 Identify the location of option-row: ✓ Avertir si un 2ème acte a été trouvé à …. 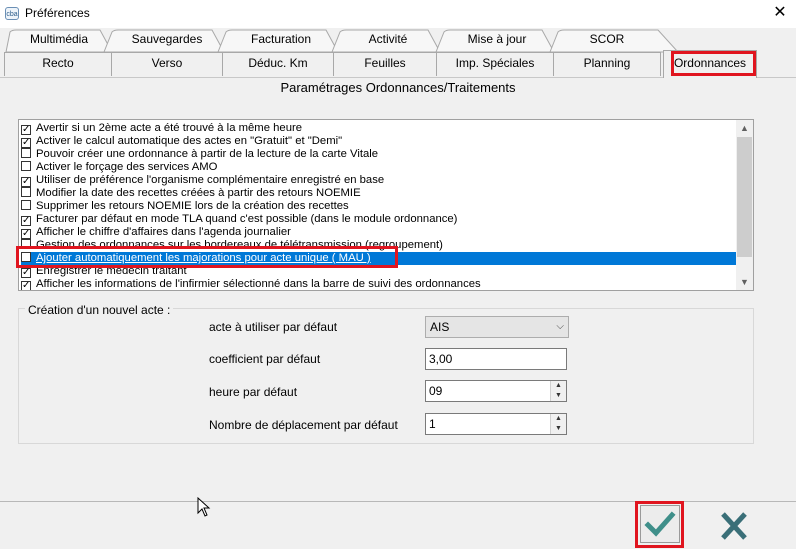
(378, 128).